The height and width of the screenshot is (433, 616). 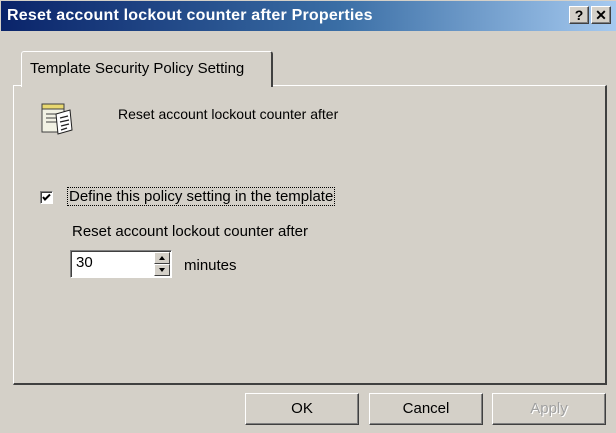 I want to click on close-icon: ✕, so click(x=601, y=15).